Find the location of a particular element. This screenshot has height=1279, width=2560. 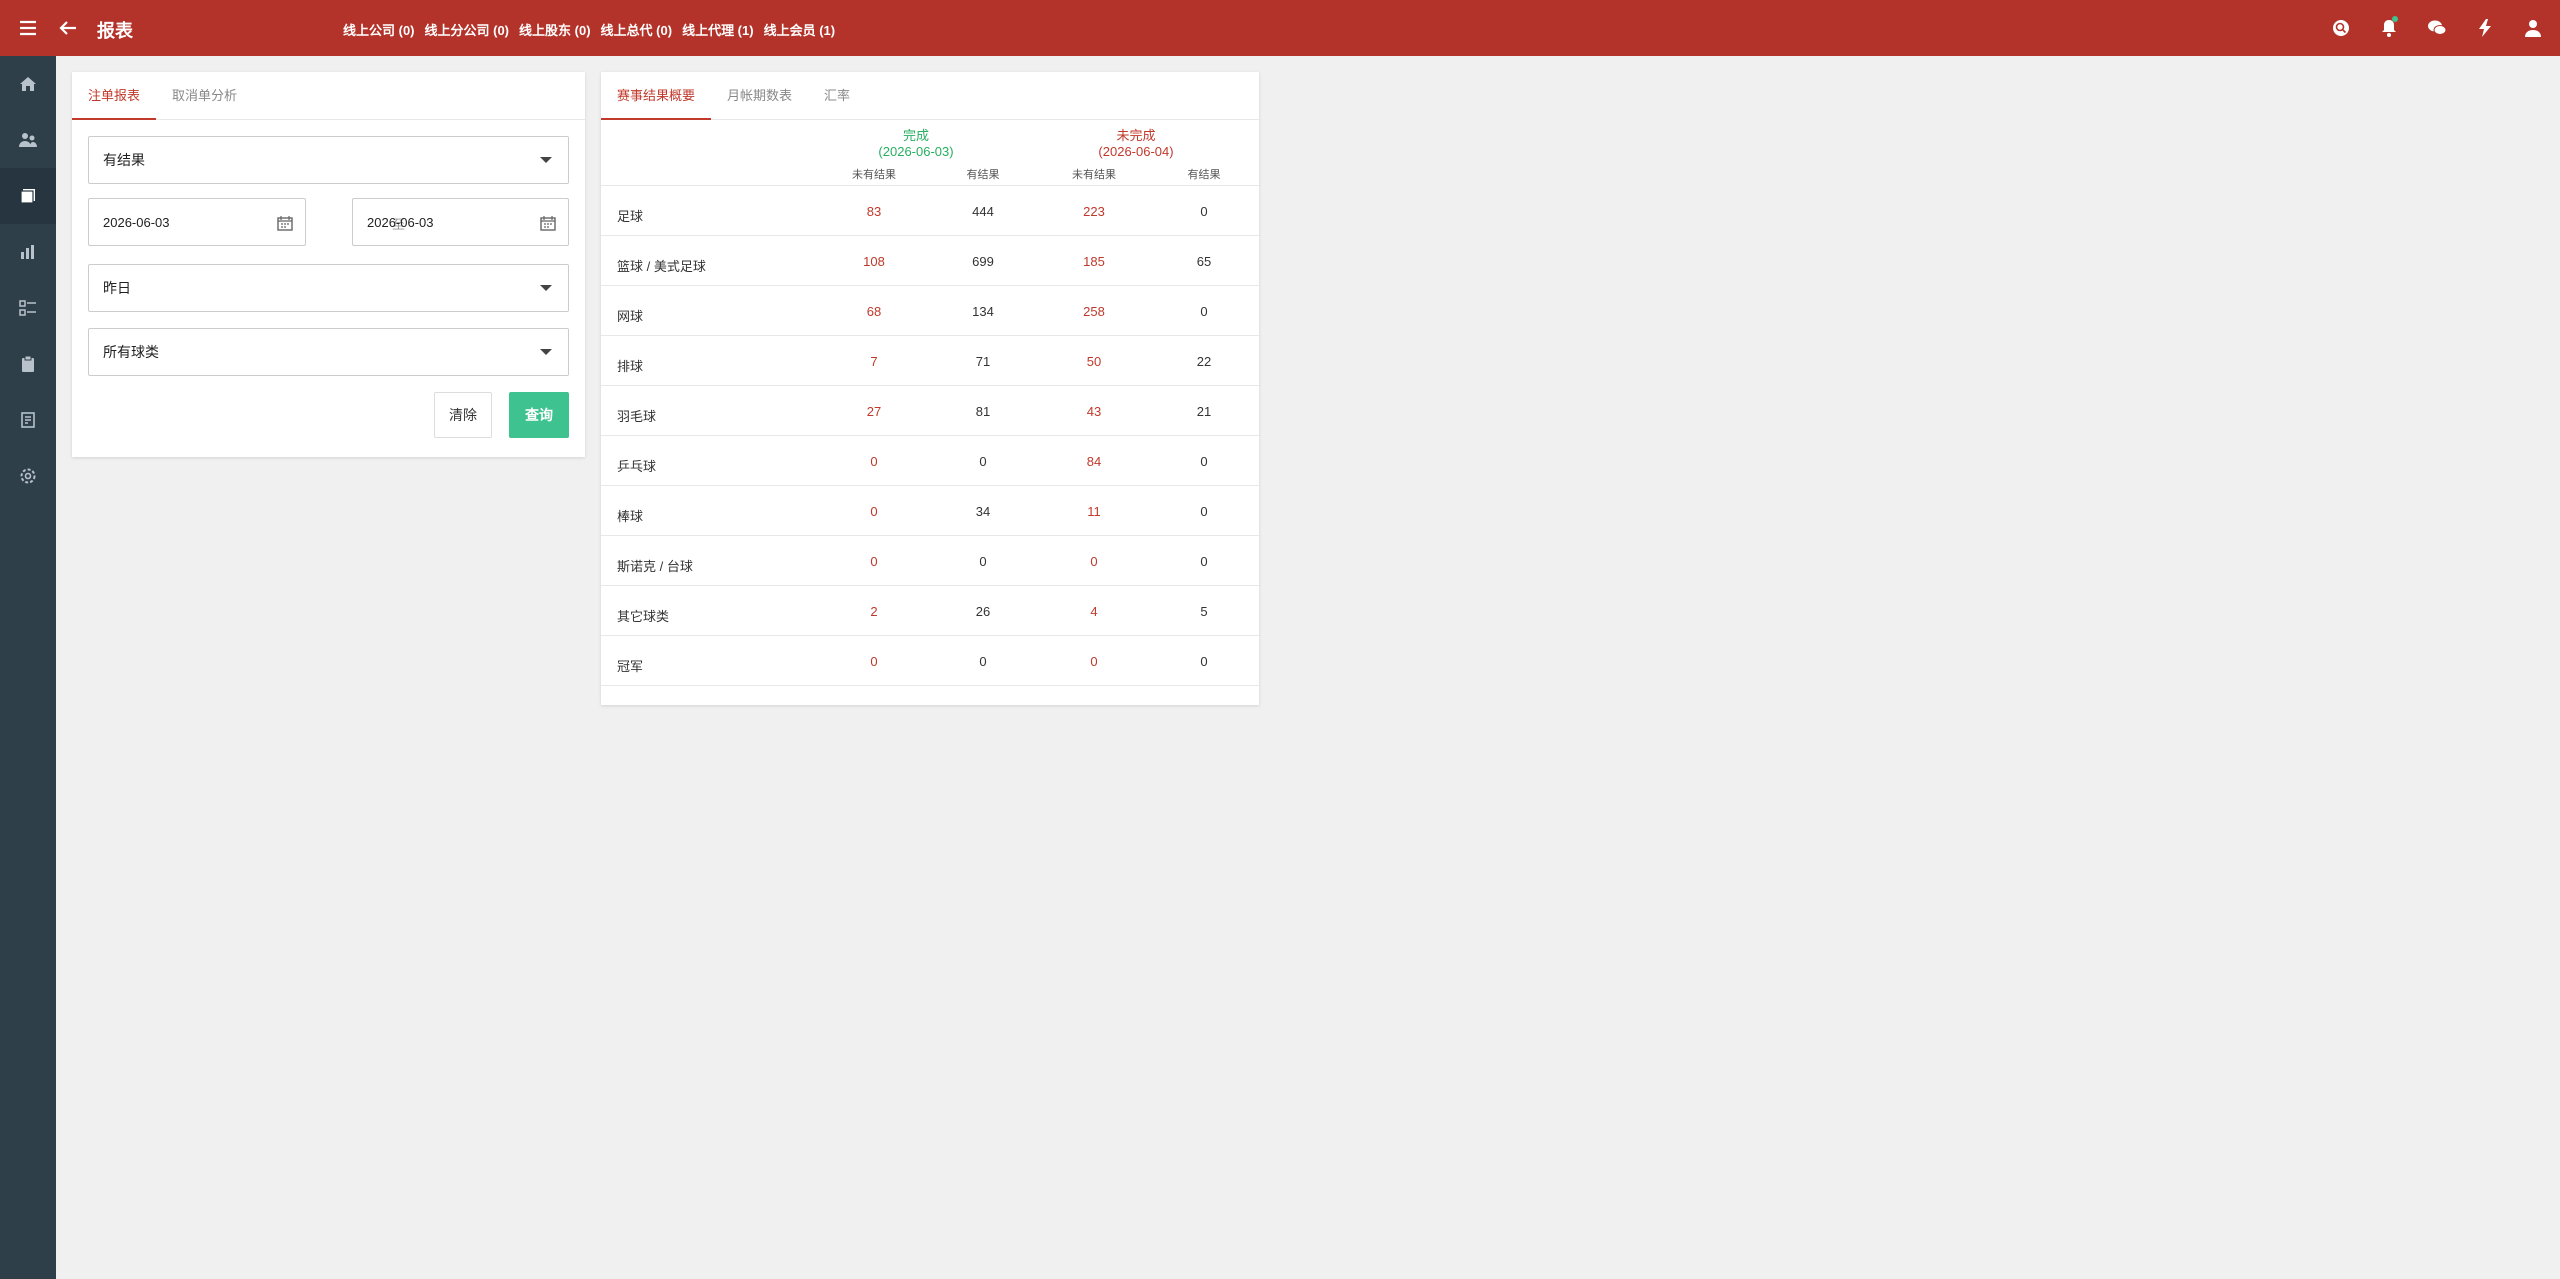

pending-no-result-count: 258 is located at coordinates (1094, 311).